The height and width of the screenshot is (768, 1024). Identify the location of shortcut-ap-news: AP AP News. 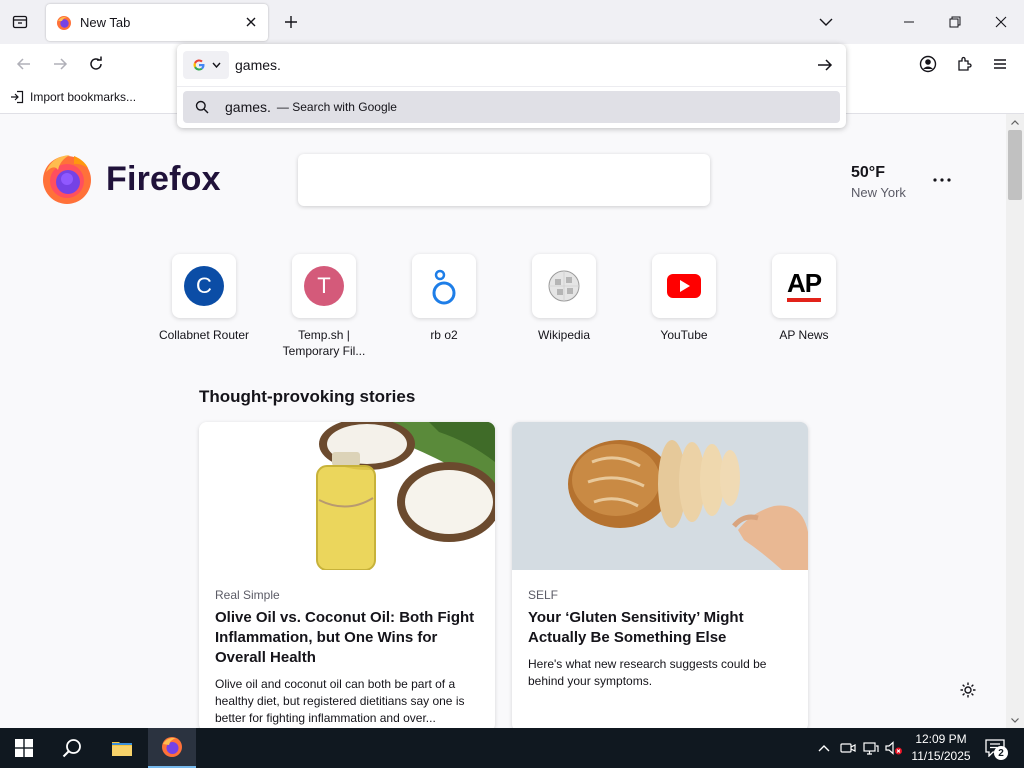
(804, 298).